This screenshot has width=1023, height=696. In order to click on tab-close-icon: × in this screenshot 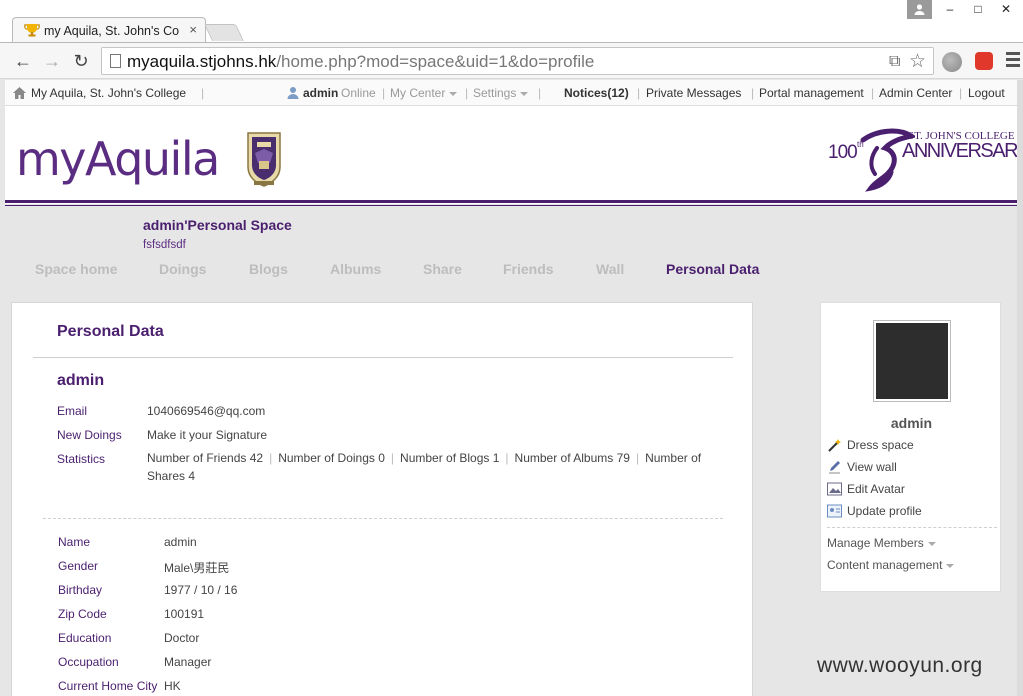, I will do `click(193, 29)`.